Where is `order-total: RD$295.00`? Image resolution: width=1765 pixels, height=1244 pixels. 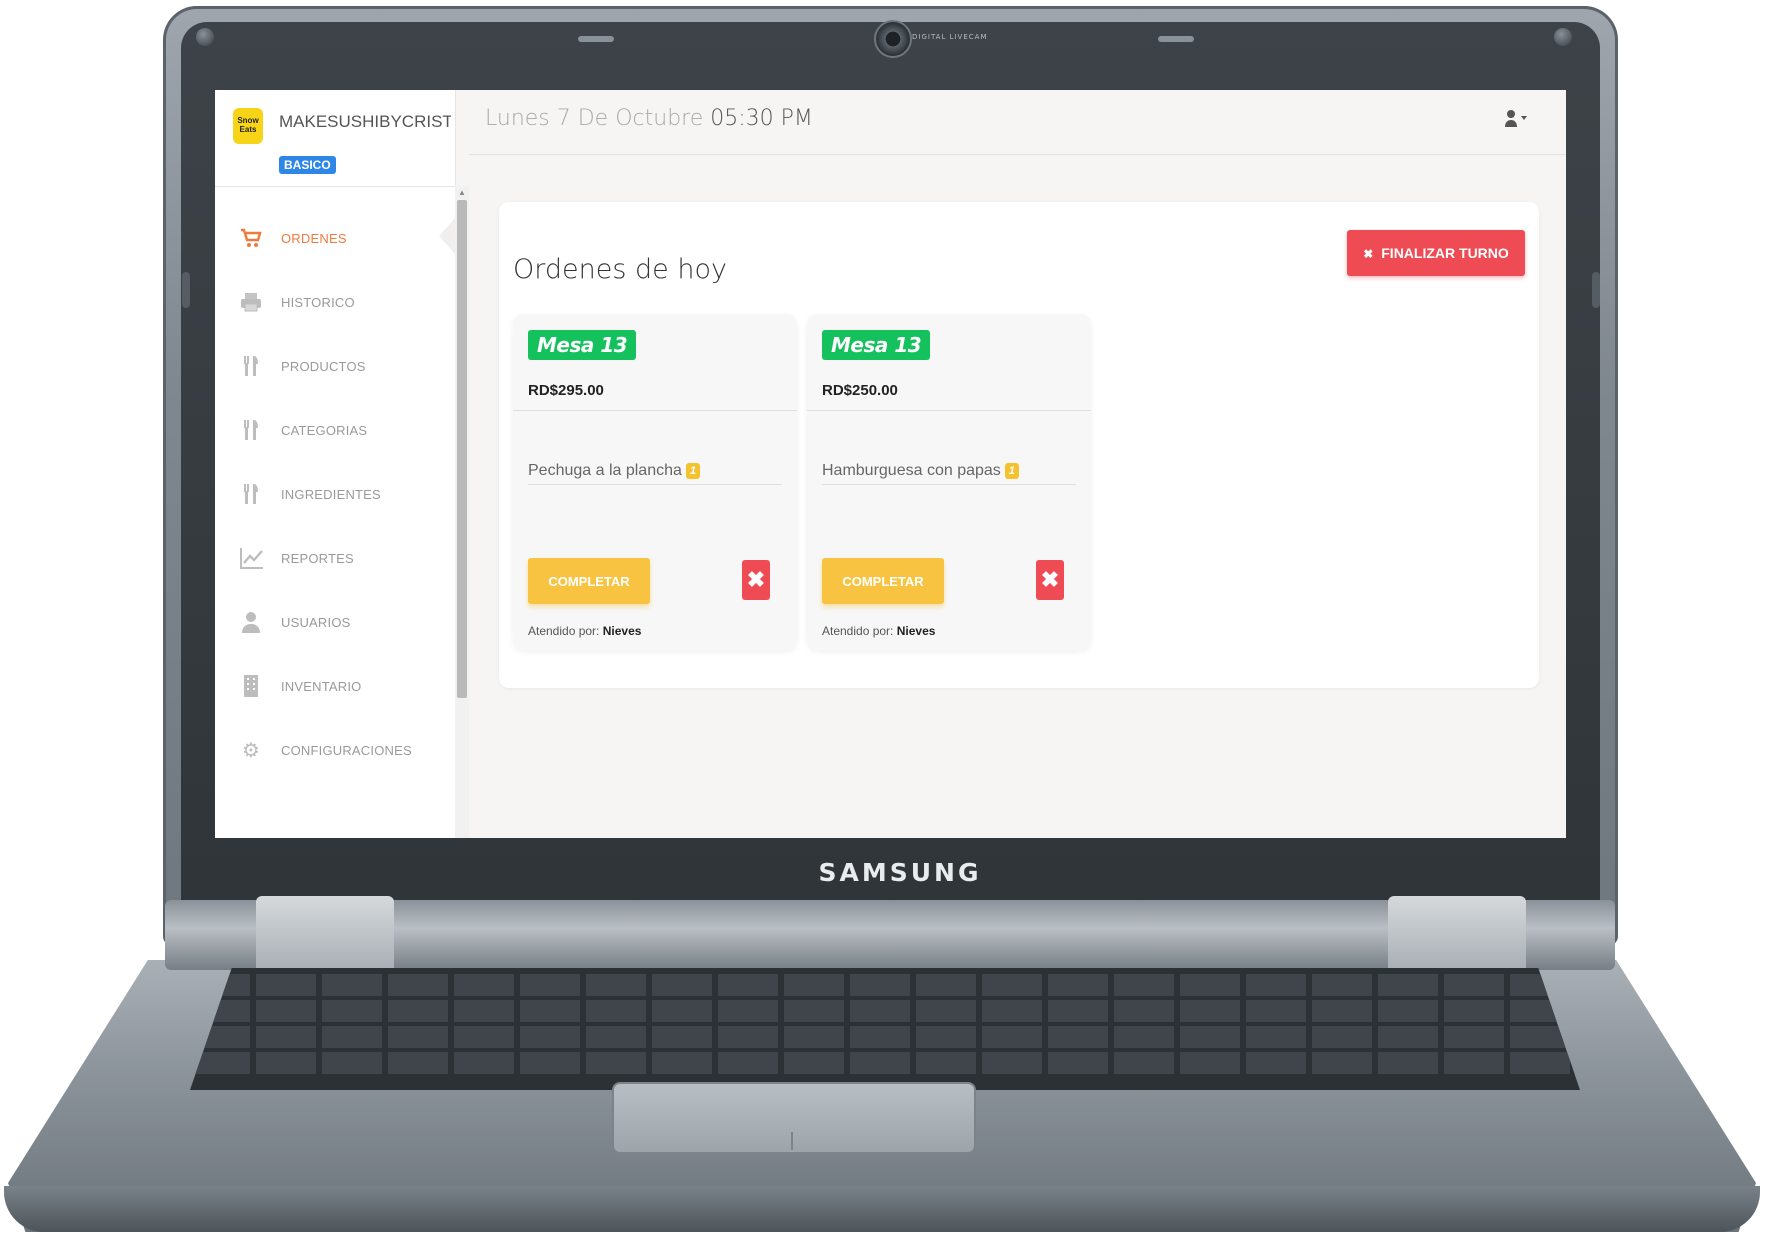 order-total: RD$295.00 is located at coordinates (566, 390).